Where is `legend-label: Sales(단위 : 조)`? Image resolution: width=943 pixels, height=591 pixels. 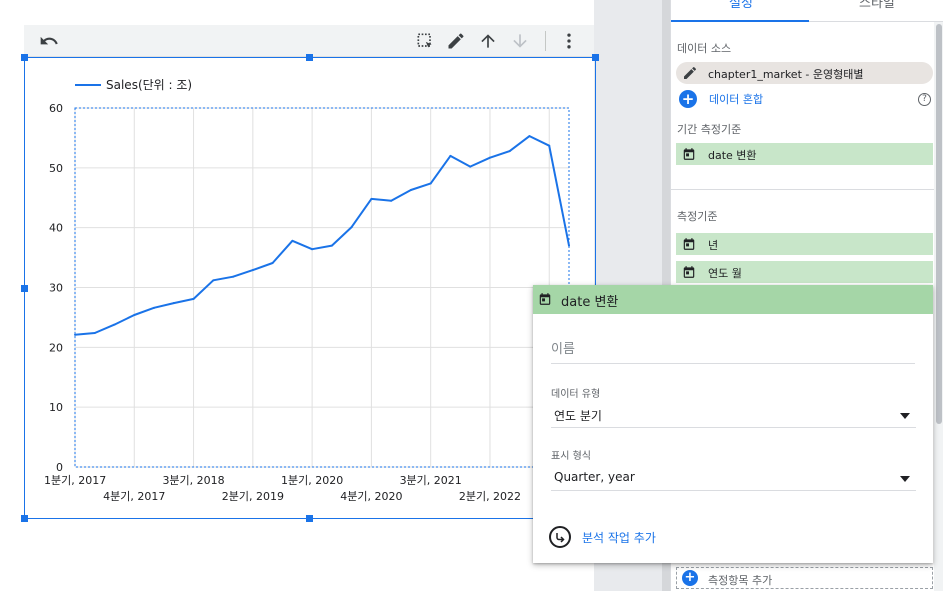
legend-label: Sales(단위 : 조) is located at coordinates (149, 85).